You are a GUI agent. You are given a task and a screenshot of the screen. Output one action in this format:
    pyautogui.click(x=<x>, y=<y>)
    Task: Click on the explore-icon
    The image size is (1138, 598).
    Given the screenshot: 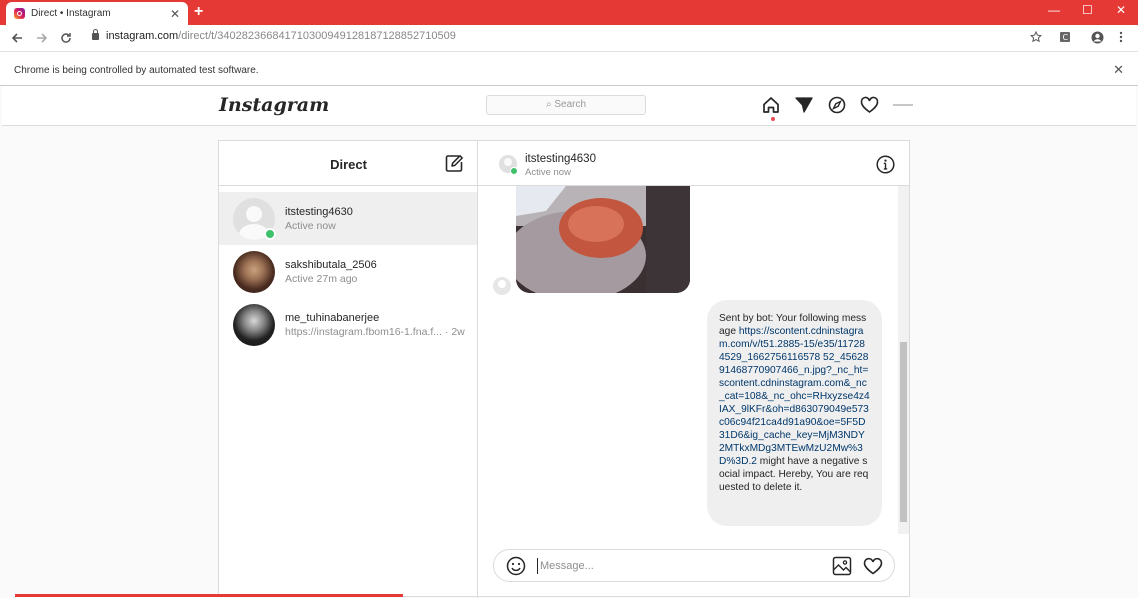 What is the action you would take?
    pyautogui.click(x=837, y=105)
    